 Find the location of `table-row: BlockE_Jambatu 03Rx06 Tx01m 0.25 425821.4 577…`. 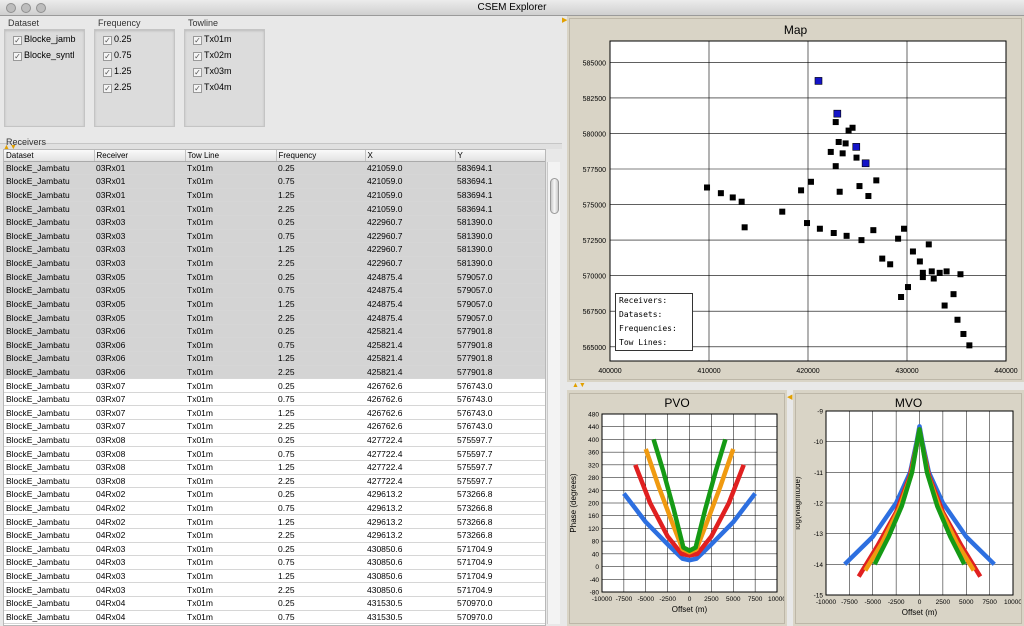

table-row: BlockE_Jambatu 03Rx06 Tx01m 0.25 425821.4 577… is located at coordinates (274, 331).